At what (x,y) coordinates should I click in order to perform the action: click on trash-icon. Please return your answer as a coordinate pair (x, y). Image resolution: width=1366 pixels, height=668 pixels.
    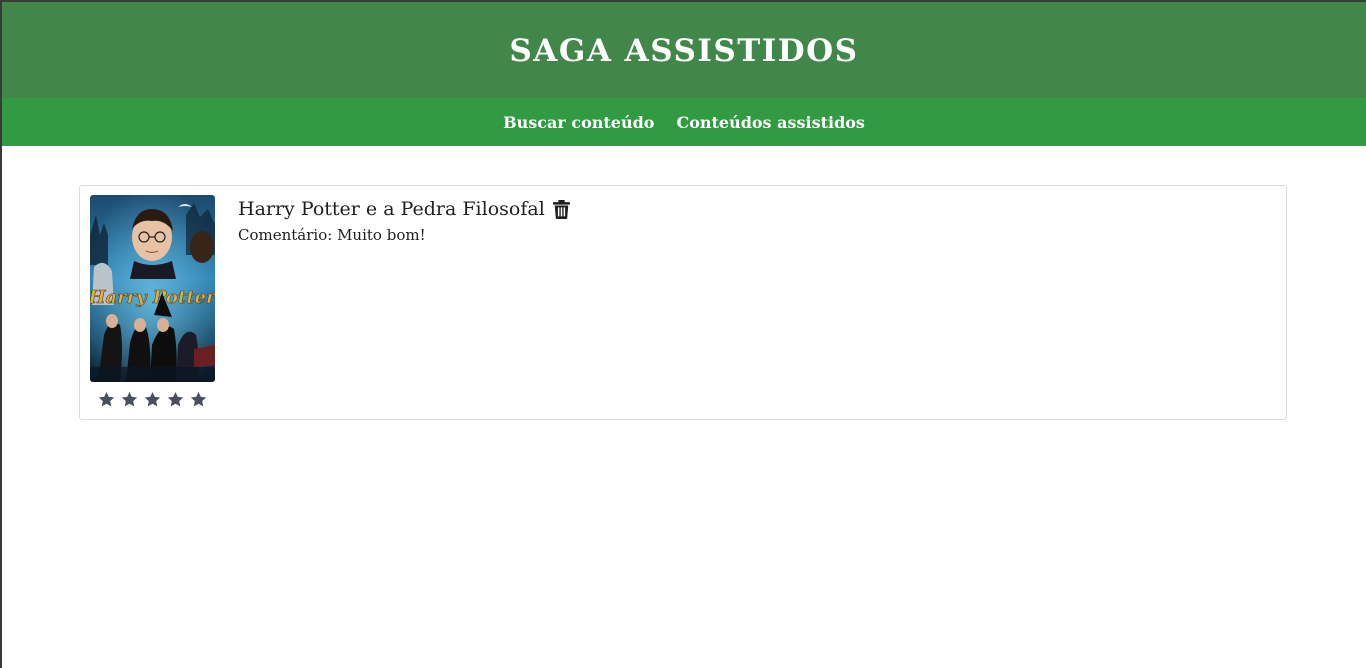
    Looking at the image, I should click on (561, 209).